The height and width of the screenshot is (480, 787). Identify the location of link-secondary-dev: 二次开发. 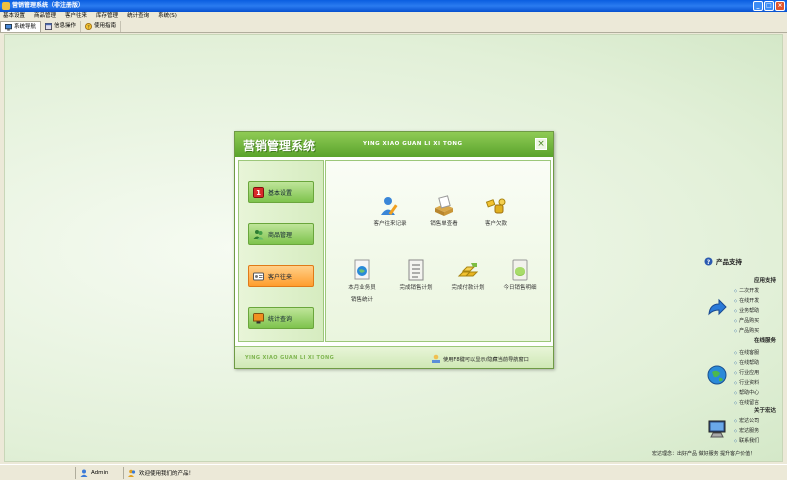
(746, 291).